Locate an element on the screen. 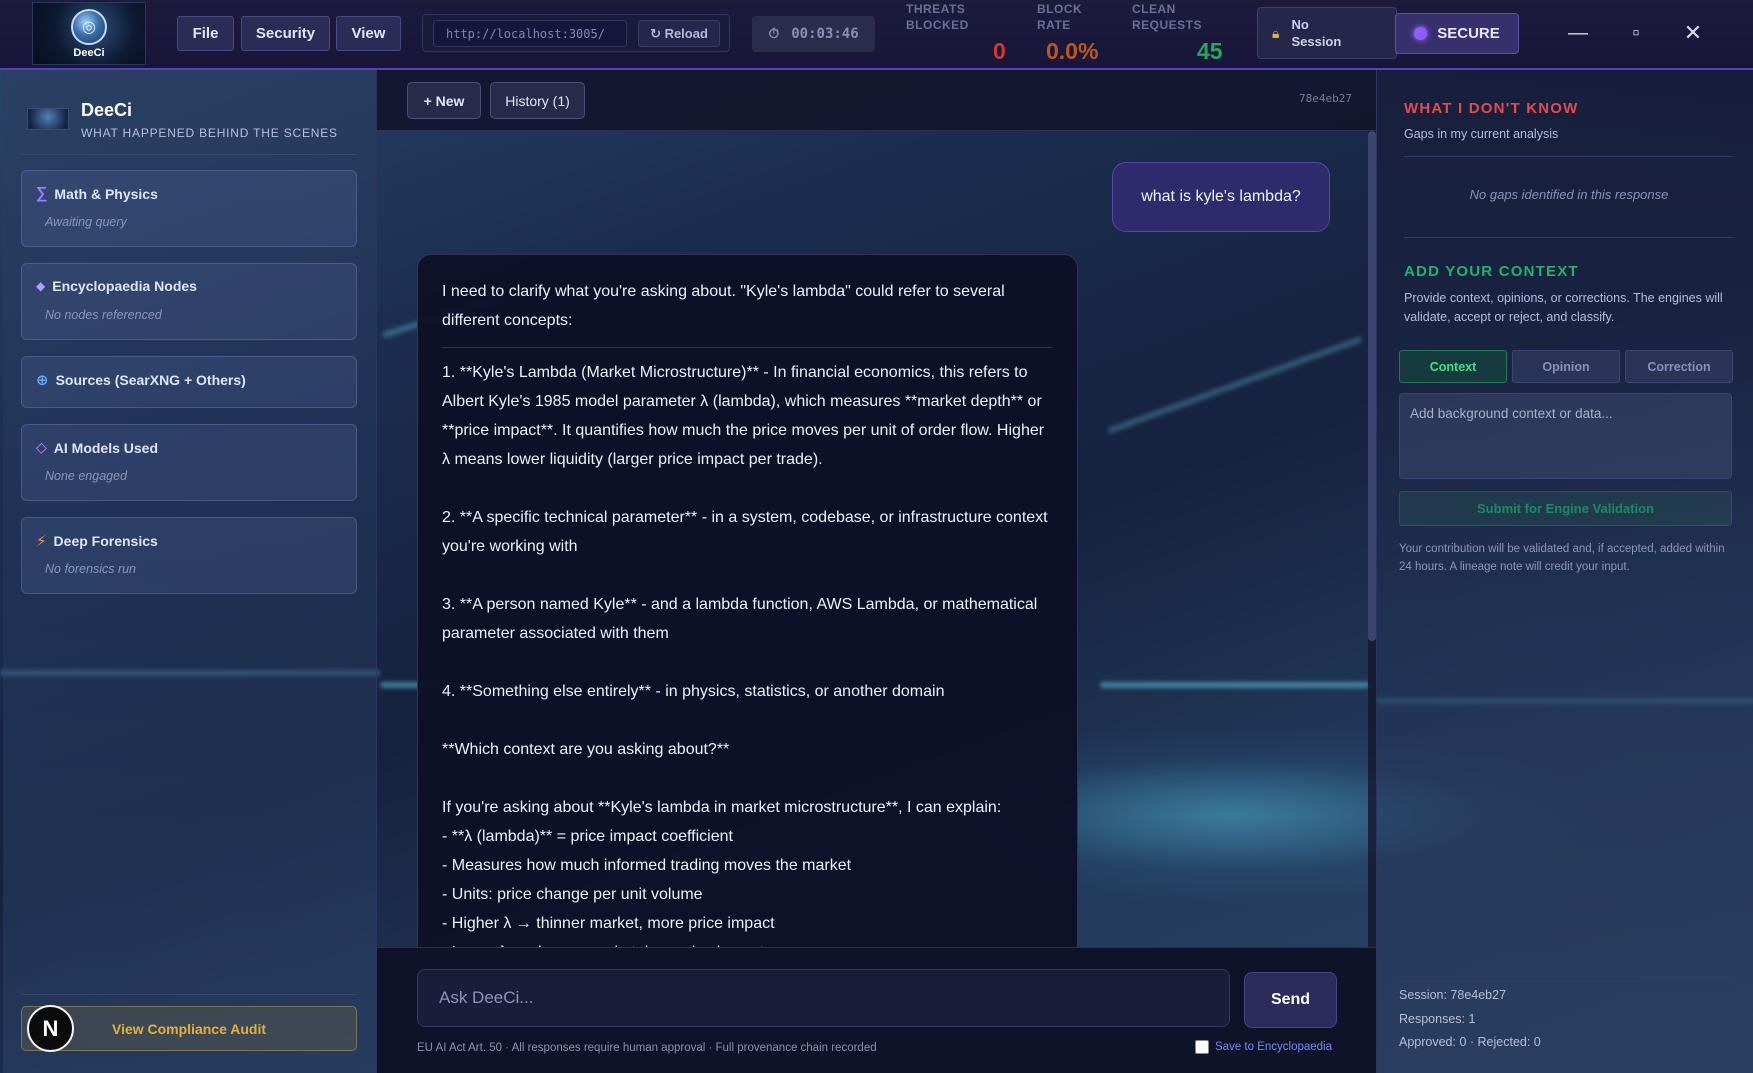  secure-badge: SECURE is located at coordinates (1457, 33).